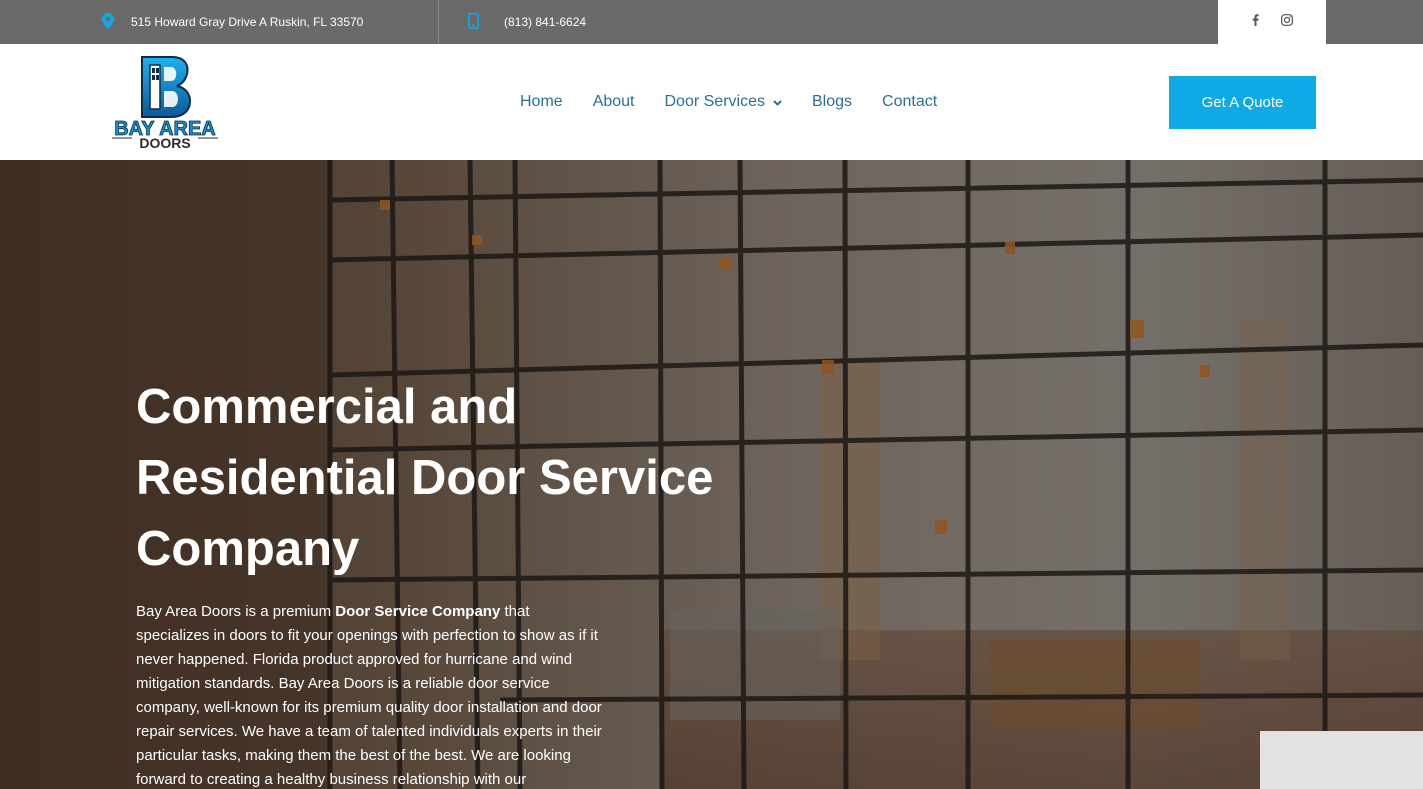 The width and height of the screenshot is (1423, 789). What do you see at coordinates (1255, 22) in the screenshot?
I see `facebook-icon` at bounding box center [1255, 22].